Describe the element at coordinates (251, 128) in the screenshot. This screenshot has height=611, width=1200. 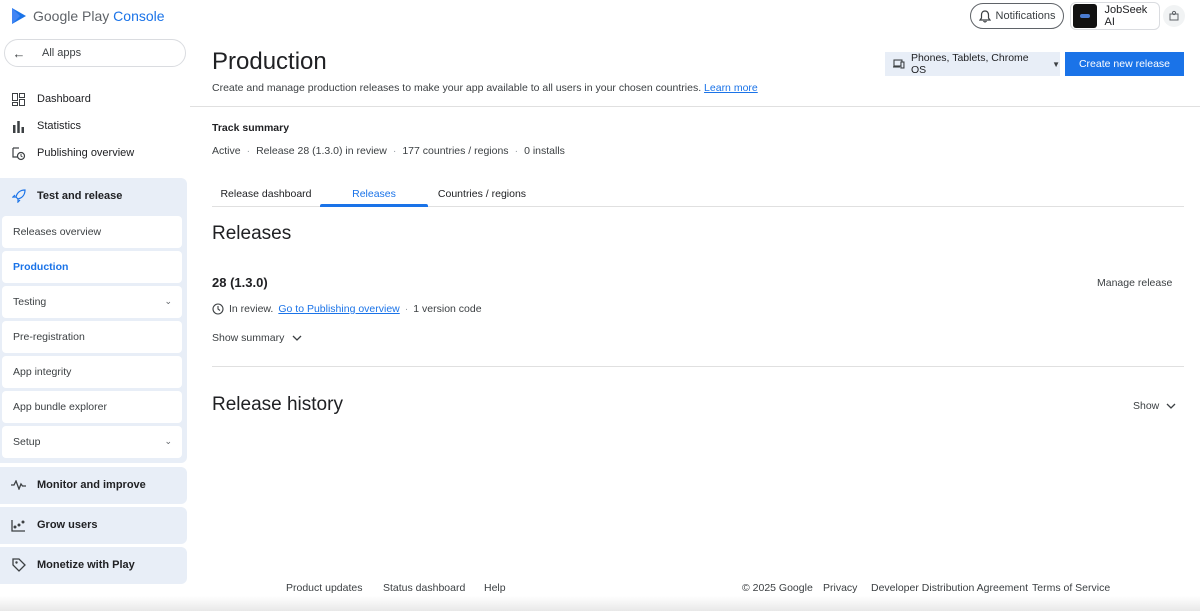
I see `track-summary-title: Track summary` at that location.